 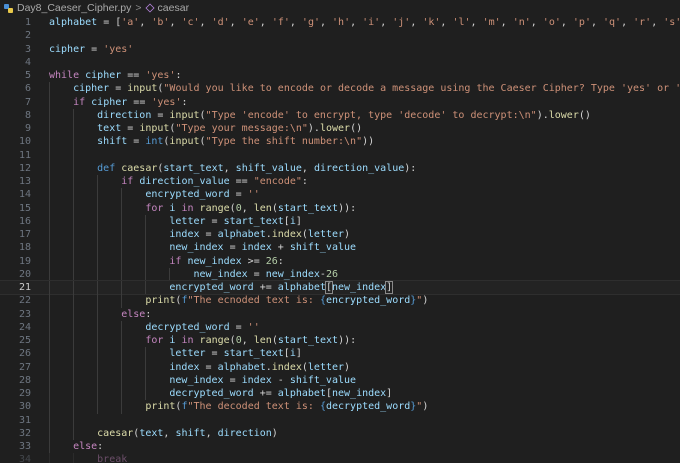 I want to click on code-line: 15 for i in range(0, len(start_text)):, so click(x=340, y=208).